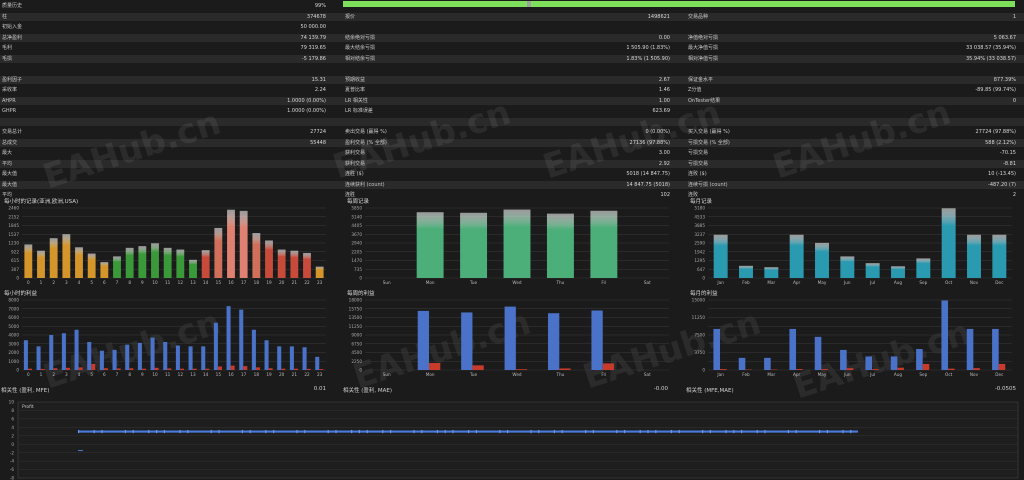  Describe the element at coordinates (473, 282) in the screenshot. I see `x-tick-label: Tue` at that location.